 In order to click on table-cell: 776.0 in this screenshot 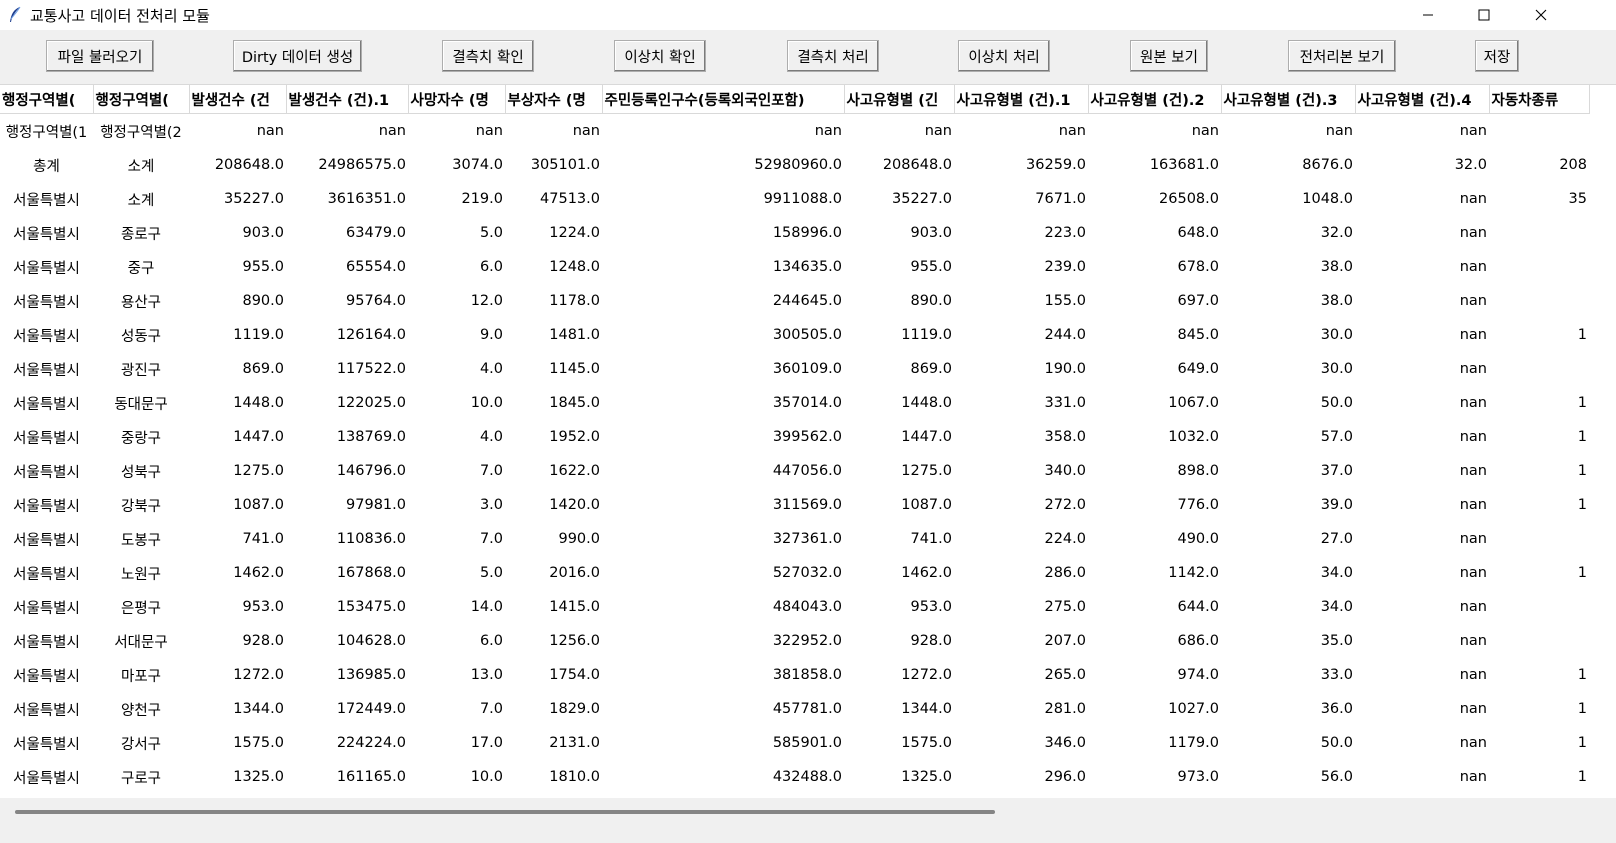, I will do `click(1198, 505)`.